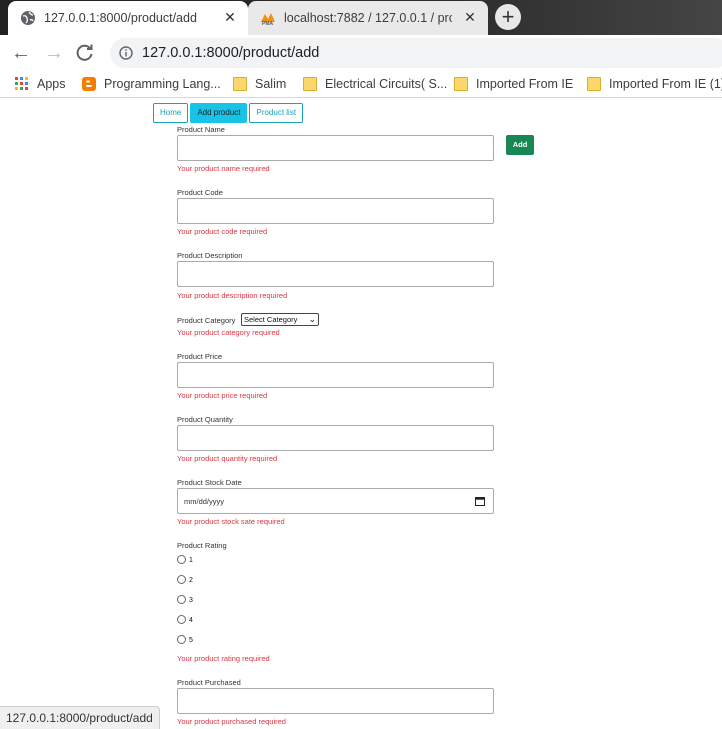 Image resolution: width=722 pixels, height=729 pixels. What do you see at coordinates (206, 320) in the screenshot?
I see `product-category-label: Product Category` at bounding box center [206, 320].